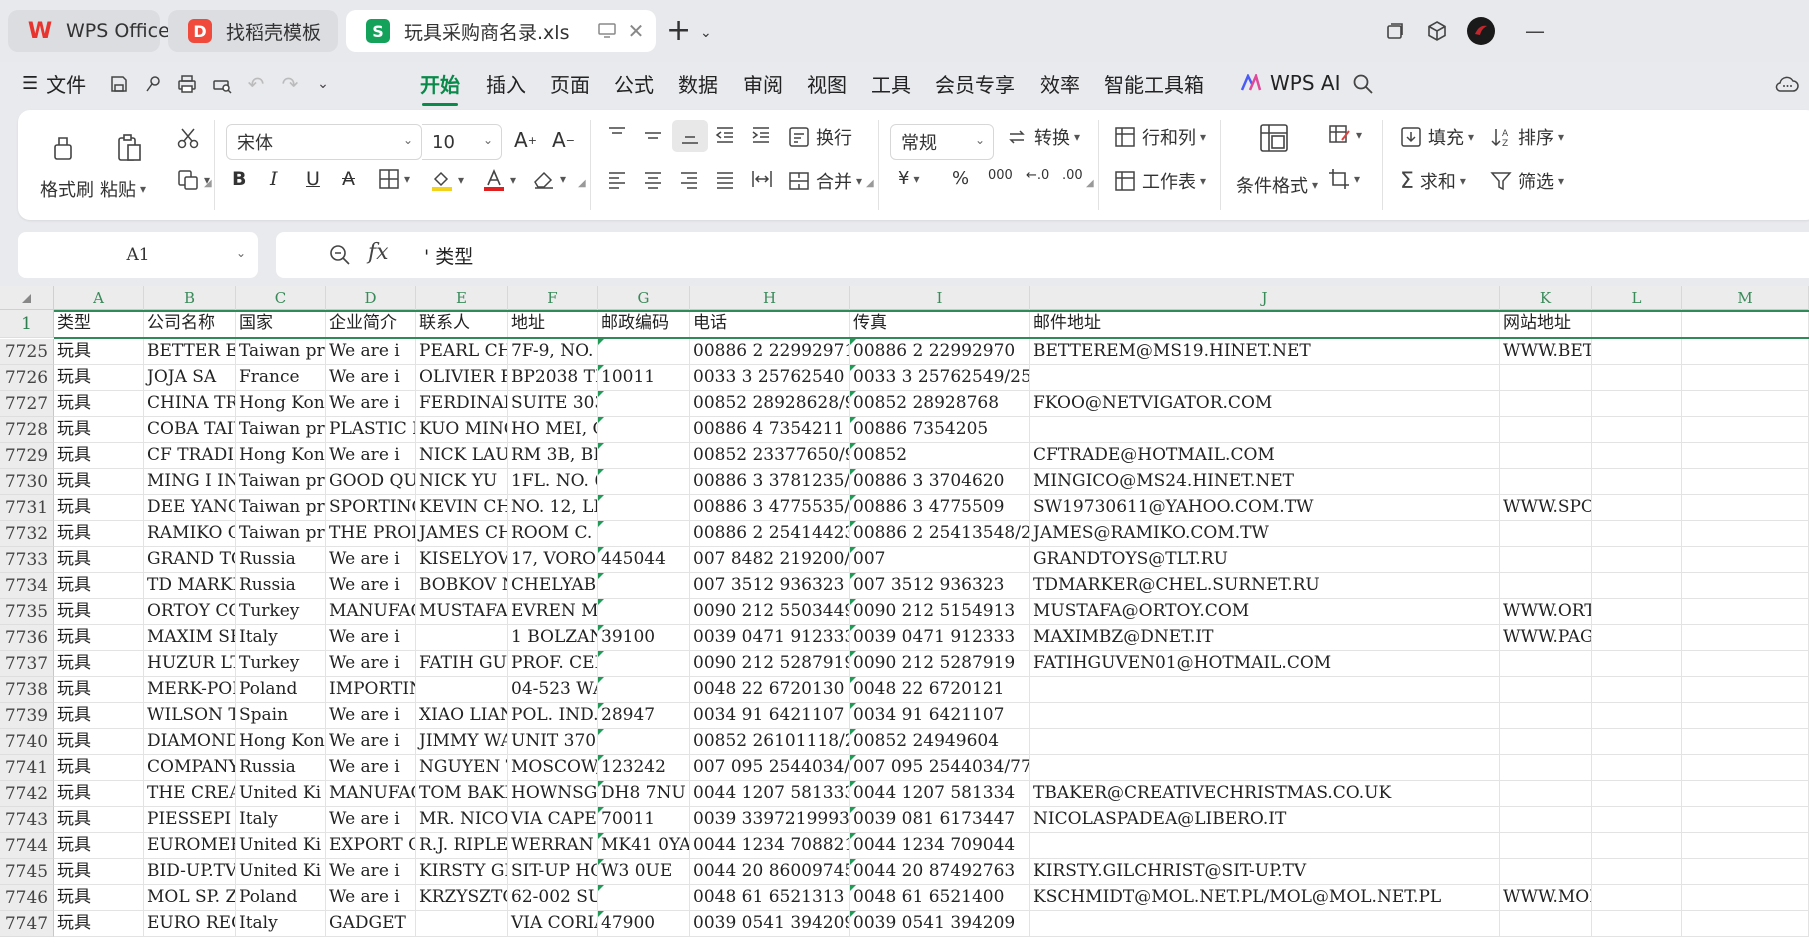 This screenshot has width=1809, height=947. What do you see at coordinates (462, 612) in the screenshot?
I see `table-cell: MUSTAFA` at bounding box center [462, 612].